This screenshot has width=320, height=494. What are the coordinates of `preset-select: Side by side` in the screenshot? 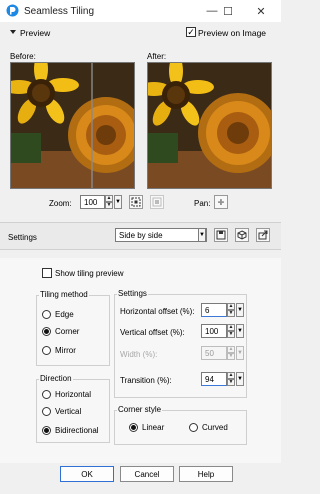 It's located at (161, 235).